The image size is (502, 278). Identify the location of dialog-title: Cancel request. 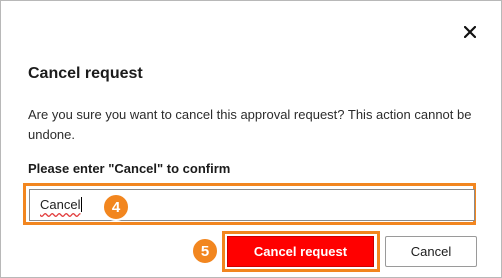
(85, 73).